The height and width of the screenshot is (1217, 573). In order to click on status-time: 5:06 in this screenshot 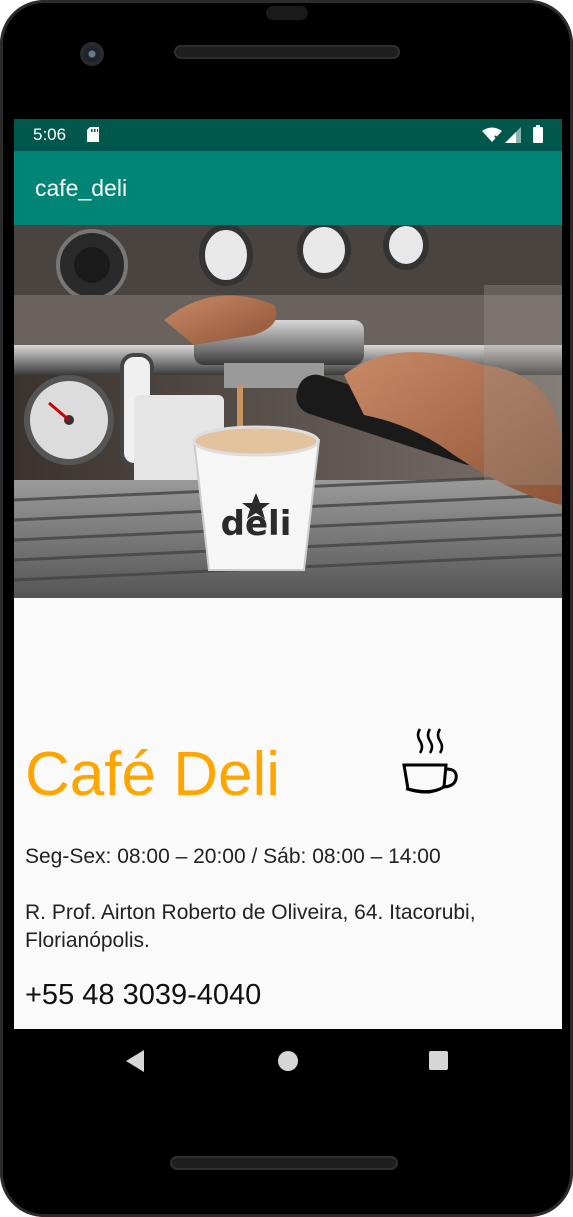, I will do `click(50, 134)`.